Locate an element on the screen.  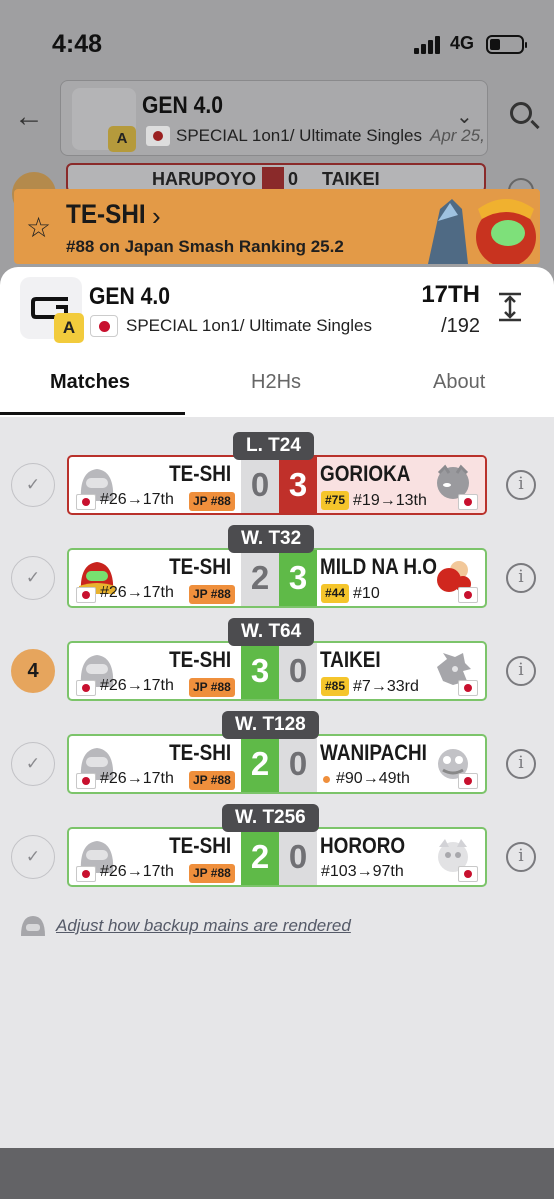
right-seed: #19→13th is located at coordinates (390, 500).